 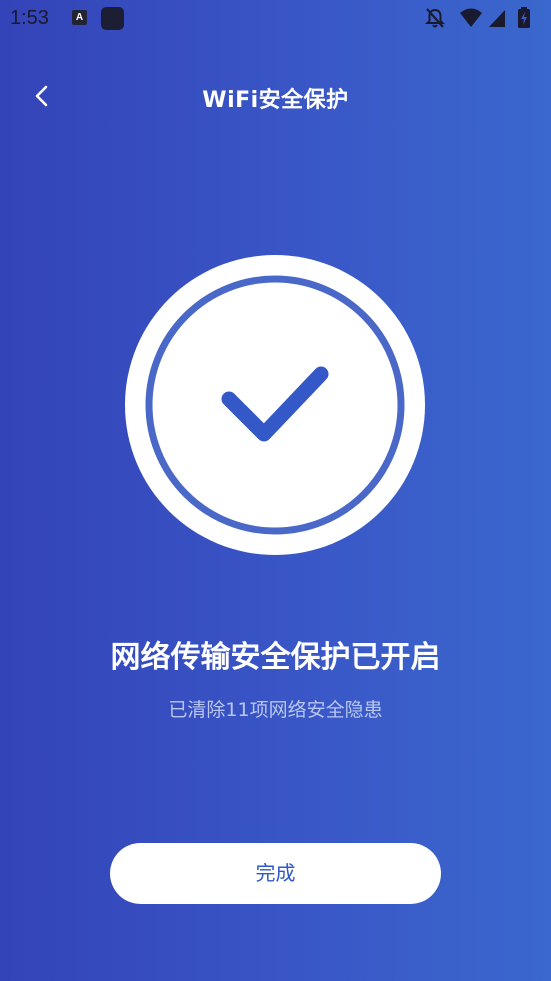 I want to click on done-button: 完成, so click(x=275, y=873).